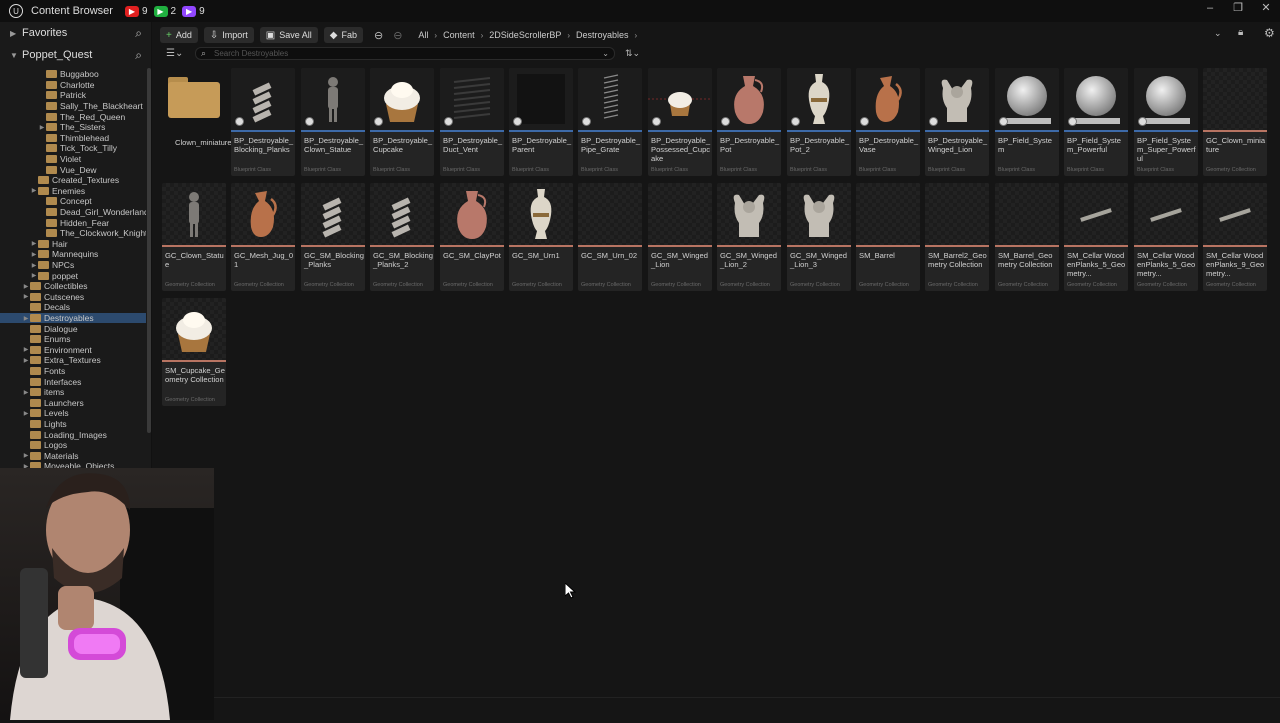 Image resolution: width=1280 pixels, height=723 pixels. What do you see at coordinates (1096, 122) in the screenshot?
I see `asset-tile: BP_Field_System_Powerful Blueprint Class` at bounding box center [1096, 122].